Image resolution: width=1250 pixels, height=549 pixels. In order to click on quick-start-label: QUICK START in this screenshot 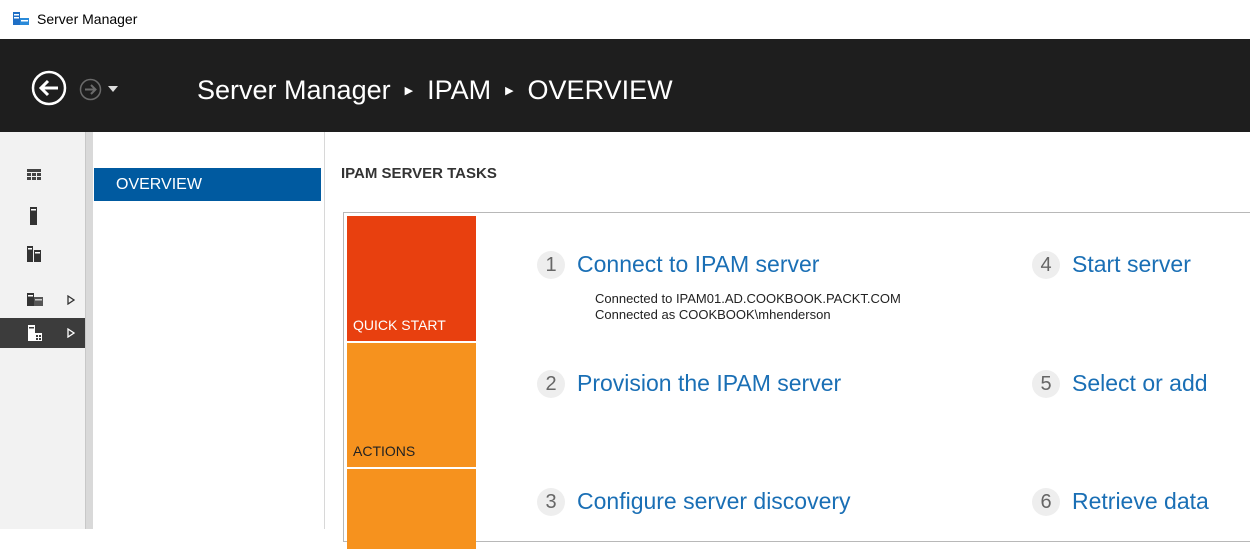, I will do `click(399, 325)`.